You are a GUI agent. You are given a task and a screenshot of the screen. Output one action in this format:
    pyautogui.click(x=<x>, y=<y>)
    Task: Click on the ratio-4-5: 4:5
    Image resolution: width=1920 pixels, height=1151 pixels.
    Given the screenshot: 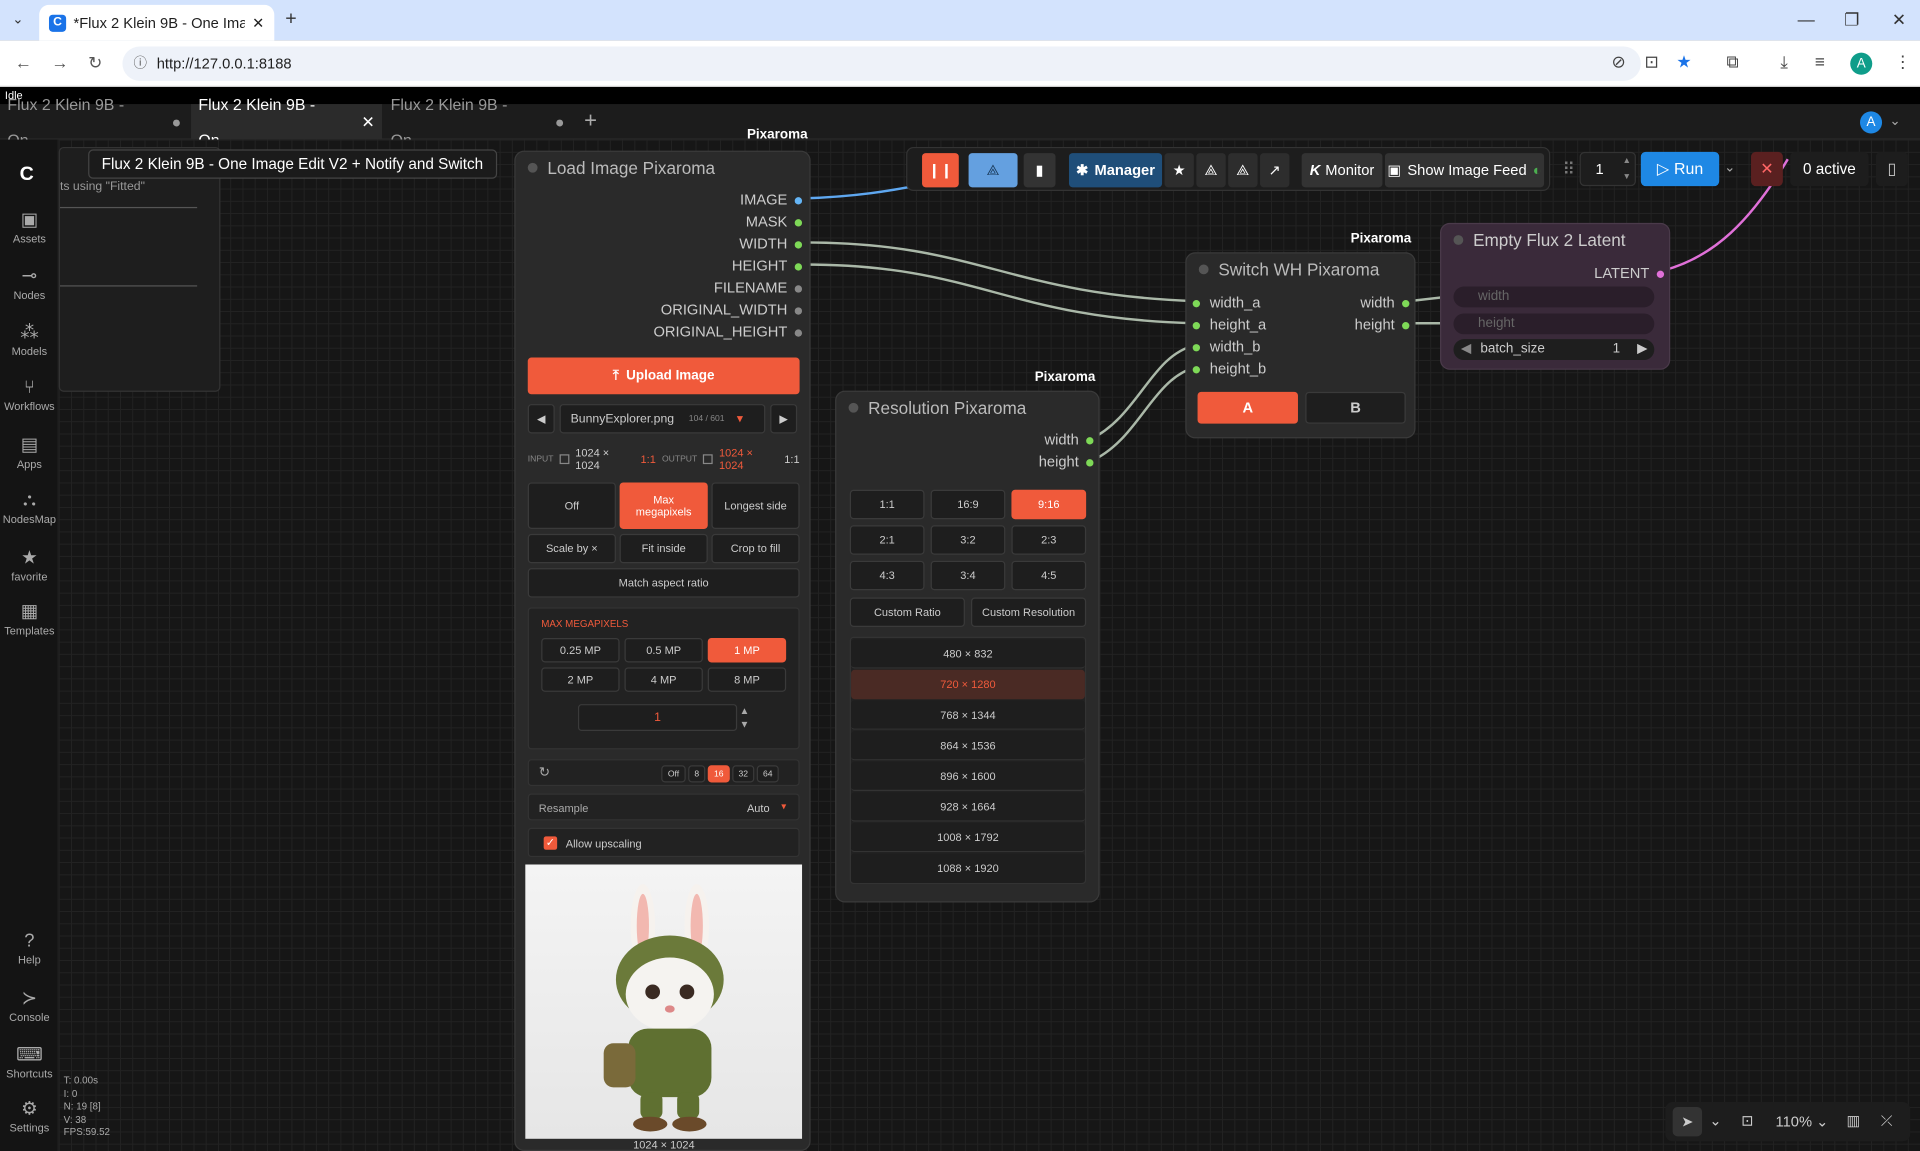 What is the action you would take?
    pyautogui.click(x=1049, y=575)
    